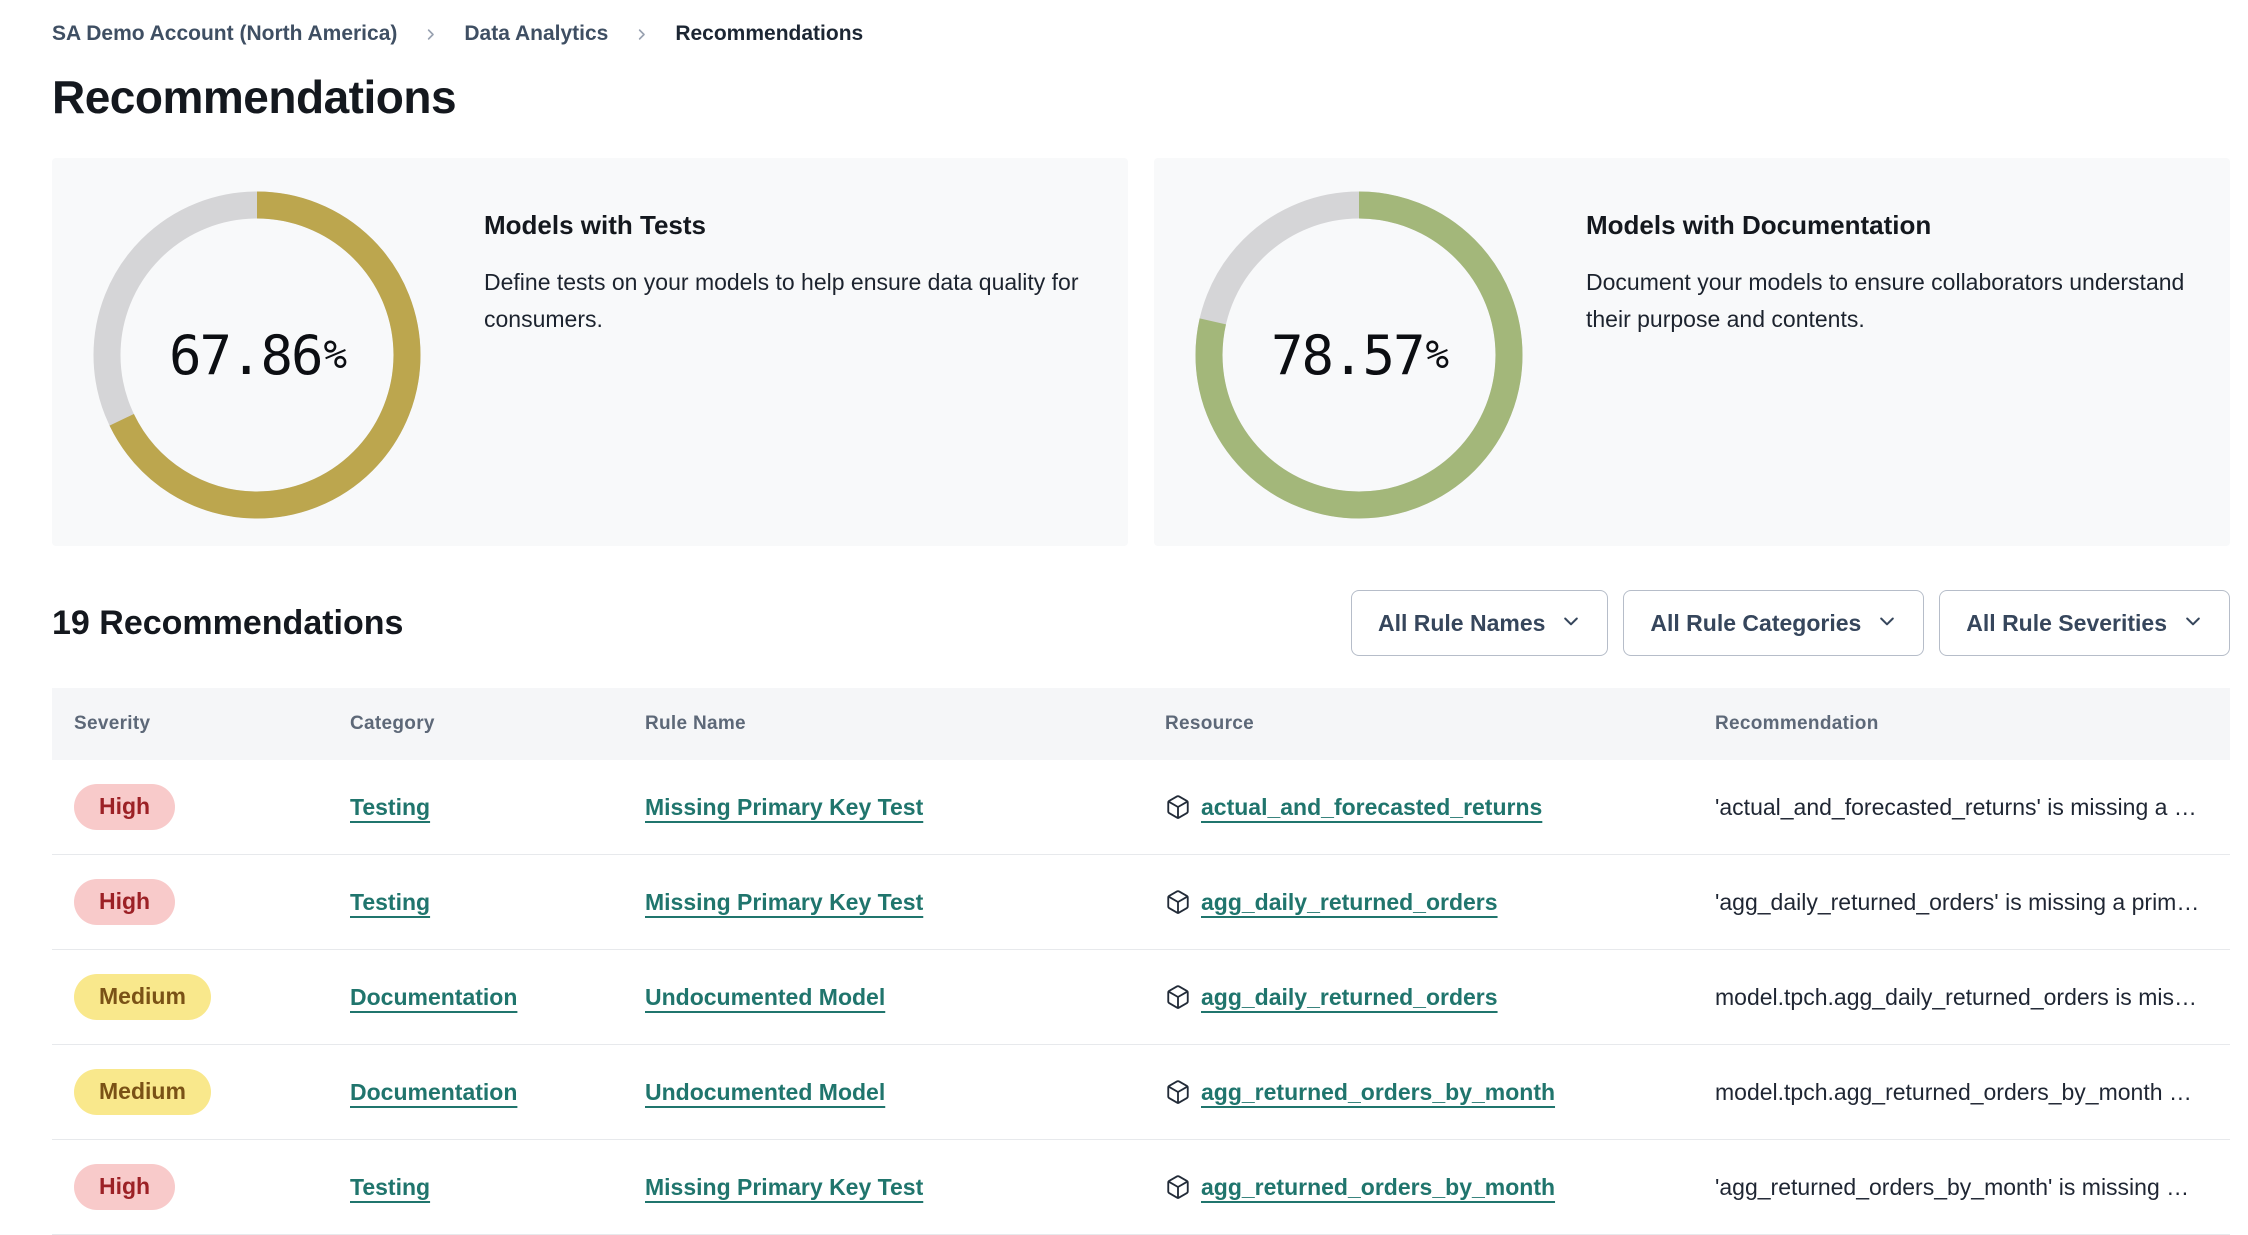 This screenshot has height=1235, width=2248. Describe the element at coordinates (1461, 622) in the screenshot. I see `filter-label: All Rule Names` at that location.